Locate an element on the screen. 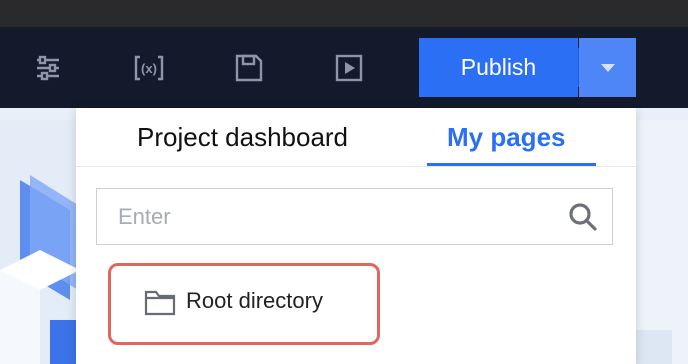  chevron-down-icon is located at coordinates (608, 68).